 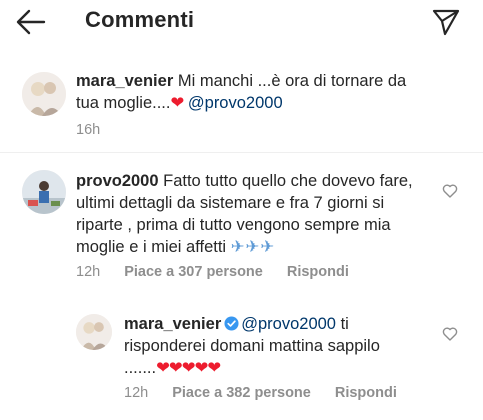 I want to click on reply-mention: @provo2000, so click(x=288, y=324).